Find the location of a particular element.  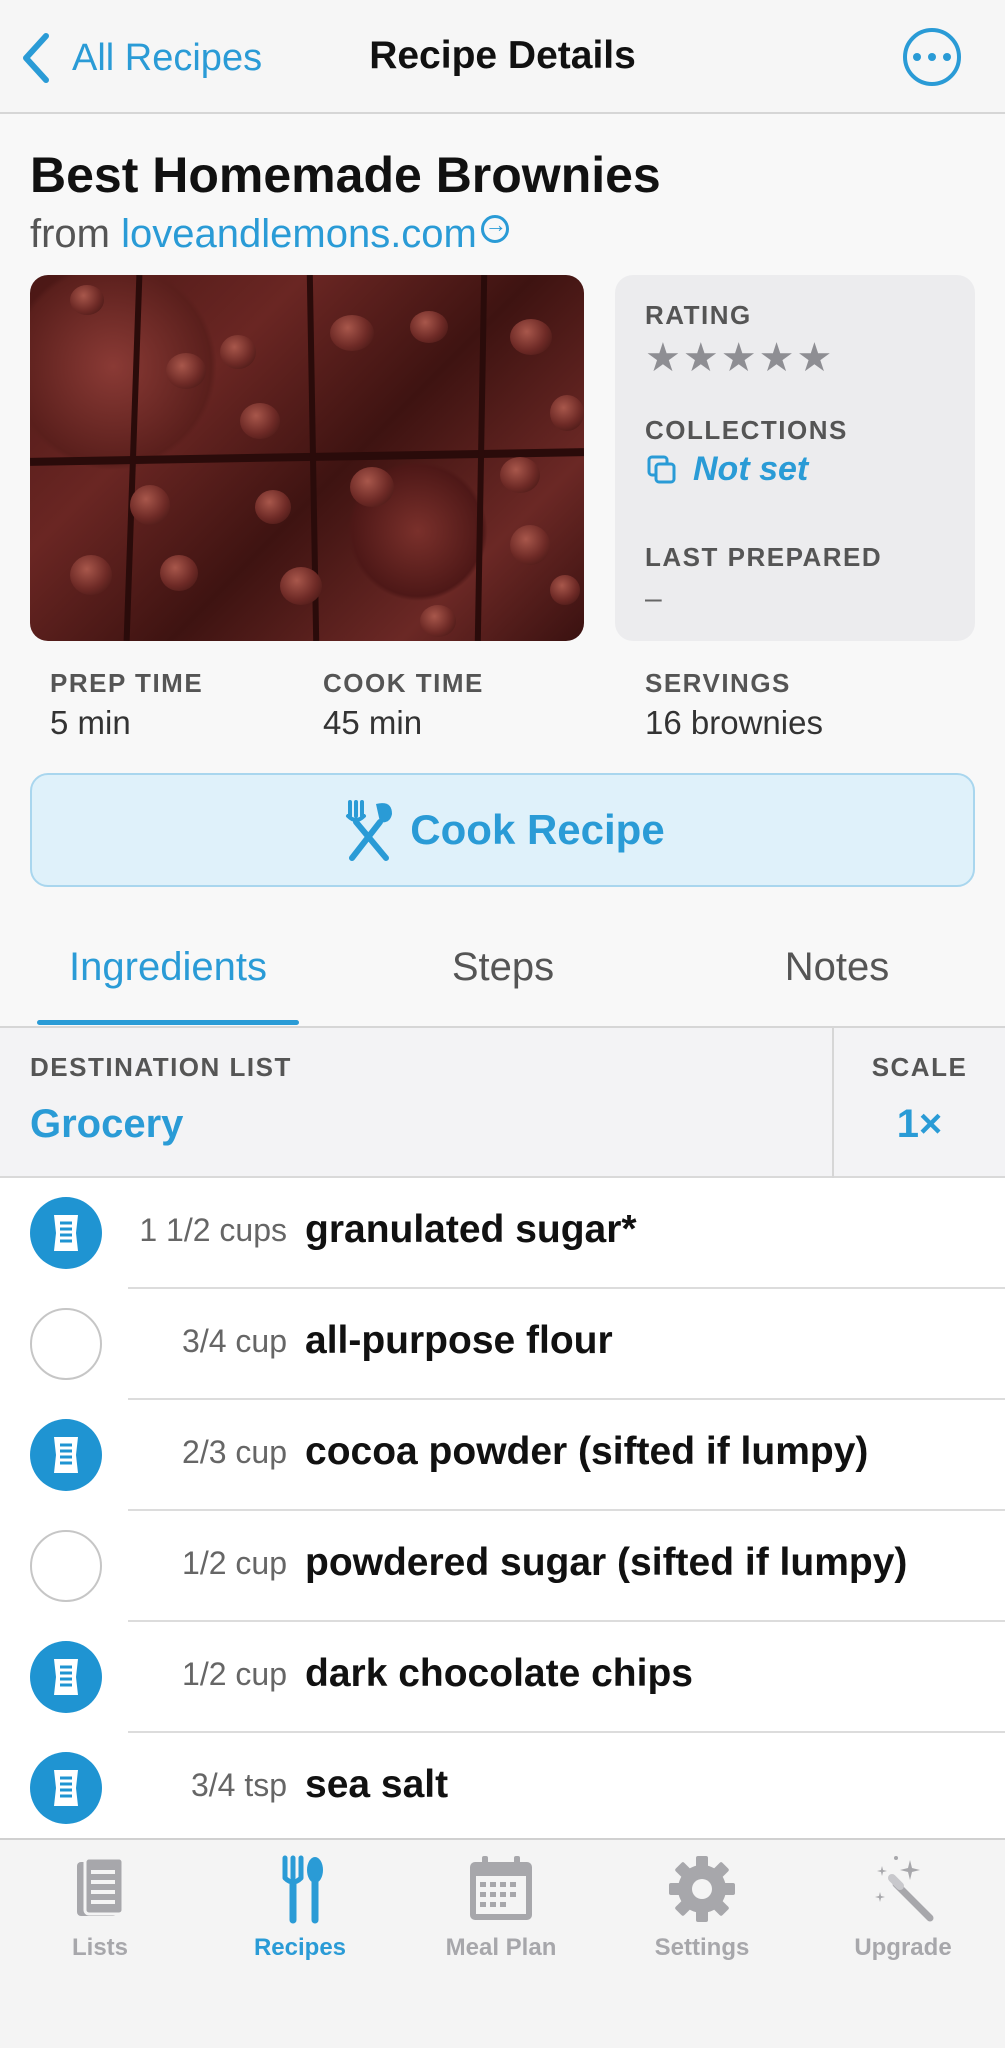

tab-notes: Notes is located at coordinates (837, 967).